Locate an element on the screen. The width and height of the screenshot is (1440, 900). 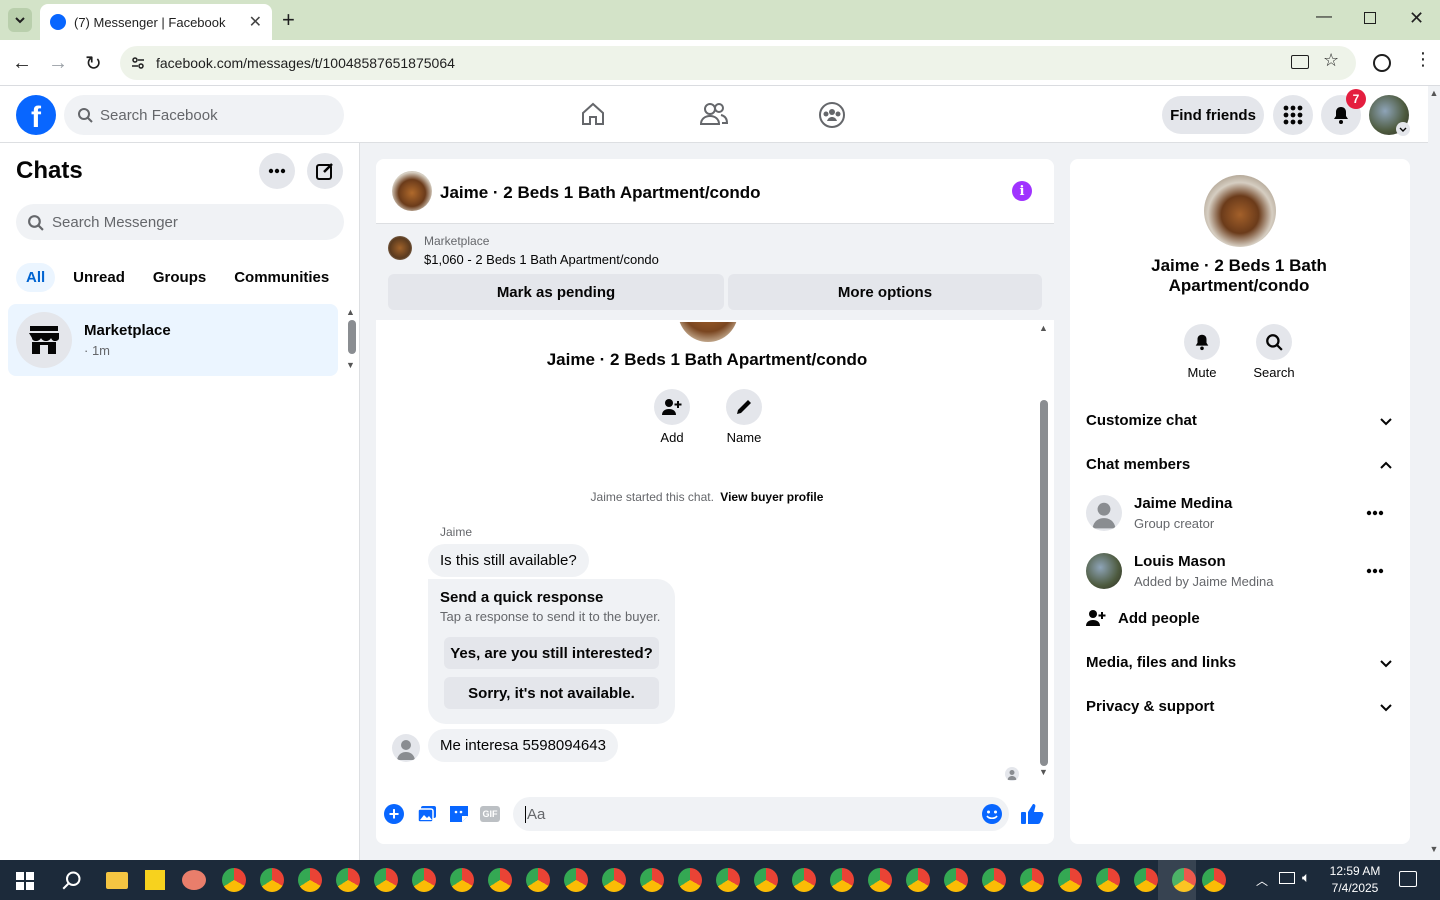
profile-icon is located at coordinates (1382, 63).